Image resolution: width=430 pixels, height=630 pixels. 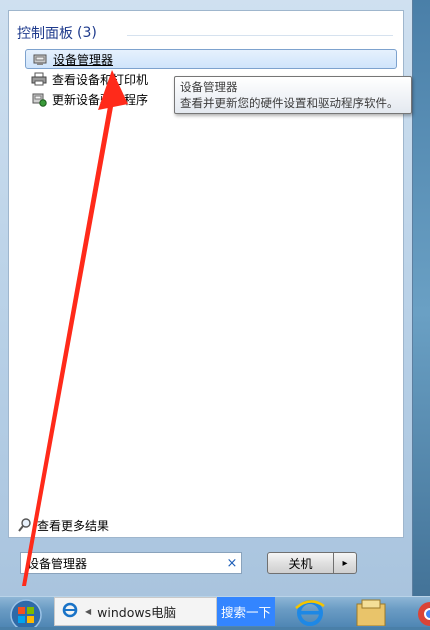 What do you see at coordinates (39, 99) in the screenshot?
I see `driver-update-icon` at bounding box center [39, 99].